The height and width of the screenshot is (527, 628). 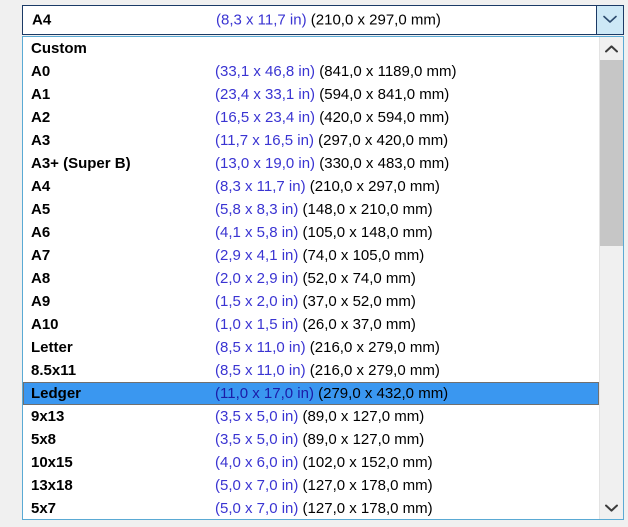 I want to click on dropdown-item: 10x15 (4,0 x 6,0 in) (102,0 x 152,0 mm), so click(x=311, y=462).